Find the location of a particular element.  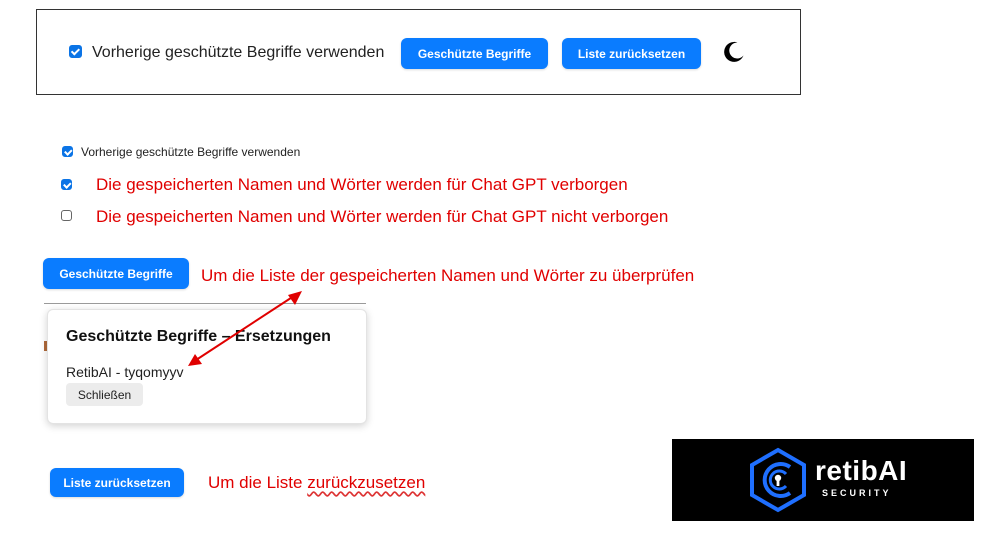

use-previous-checkbox is located at coordinates (75, 51).